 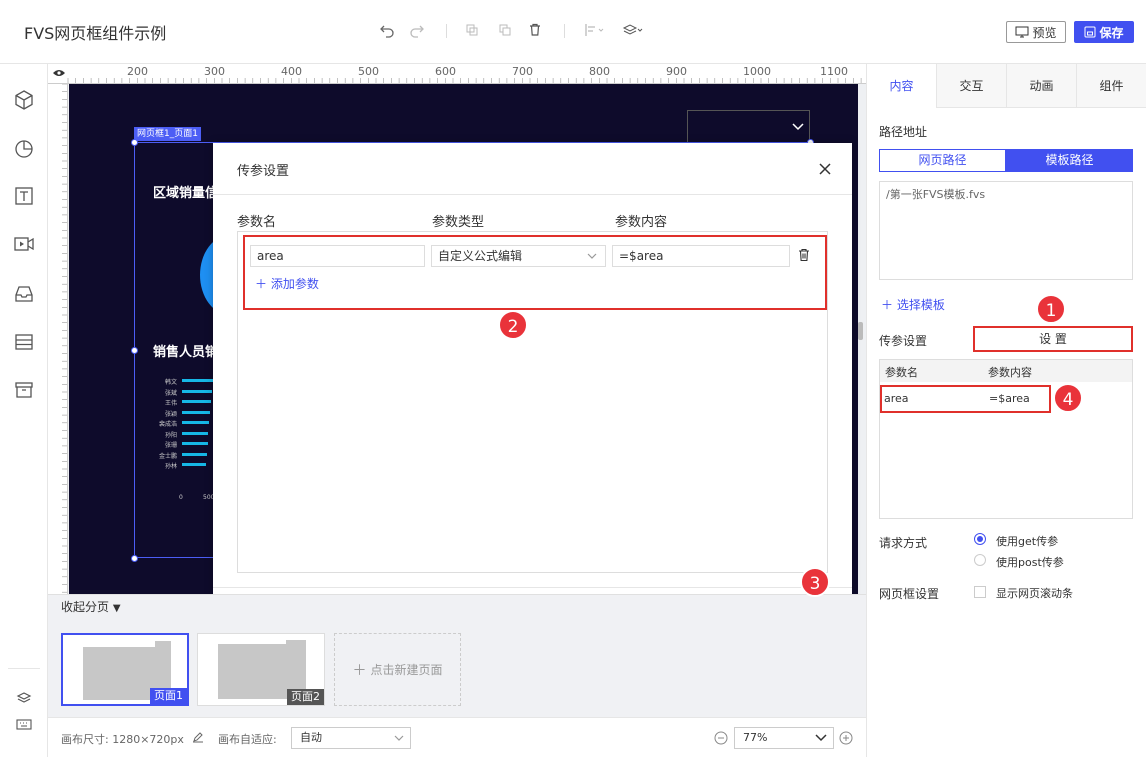 What do you see at coordinates (24, 244) in the screenshot?
I see `video-icon` at bounding box center [24, 244].